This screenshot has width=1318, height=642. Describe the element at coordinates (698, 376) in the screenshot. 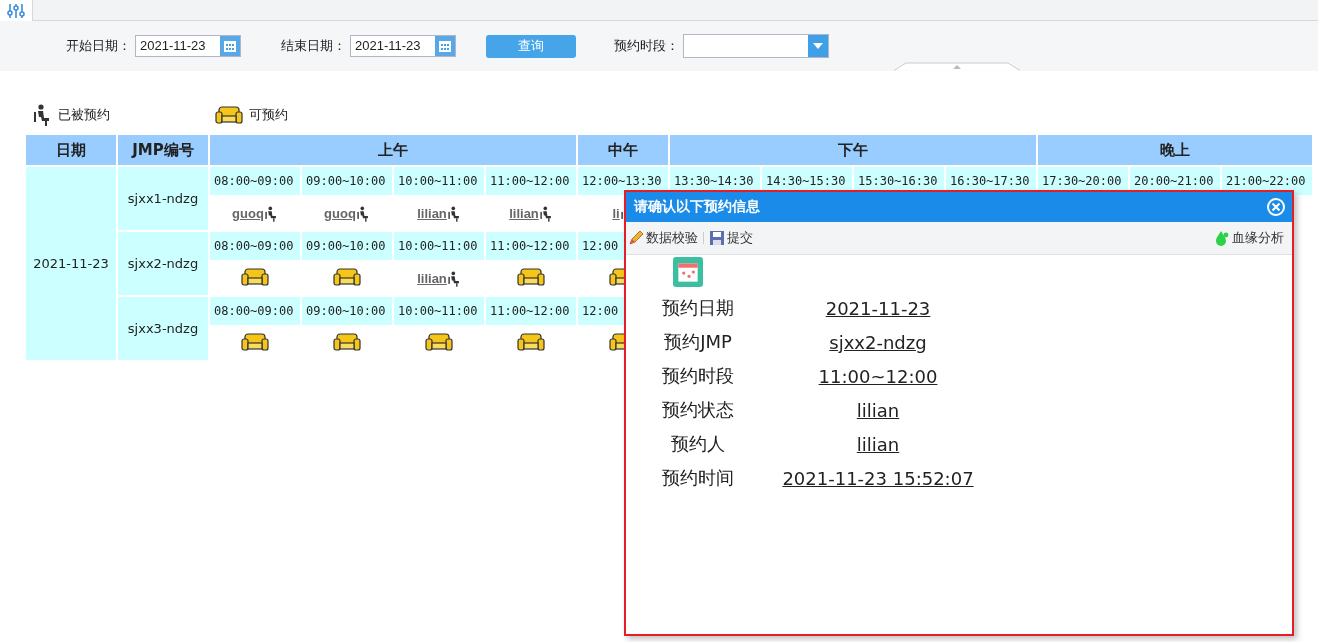

I see `field-label: 预约时段` at that location.